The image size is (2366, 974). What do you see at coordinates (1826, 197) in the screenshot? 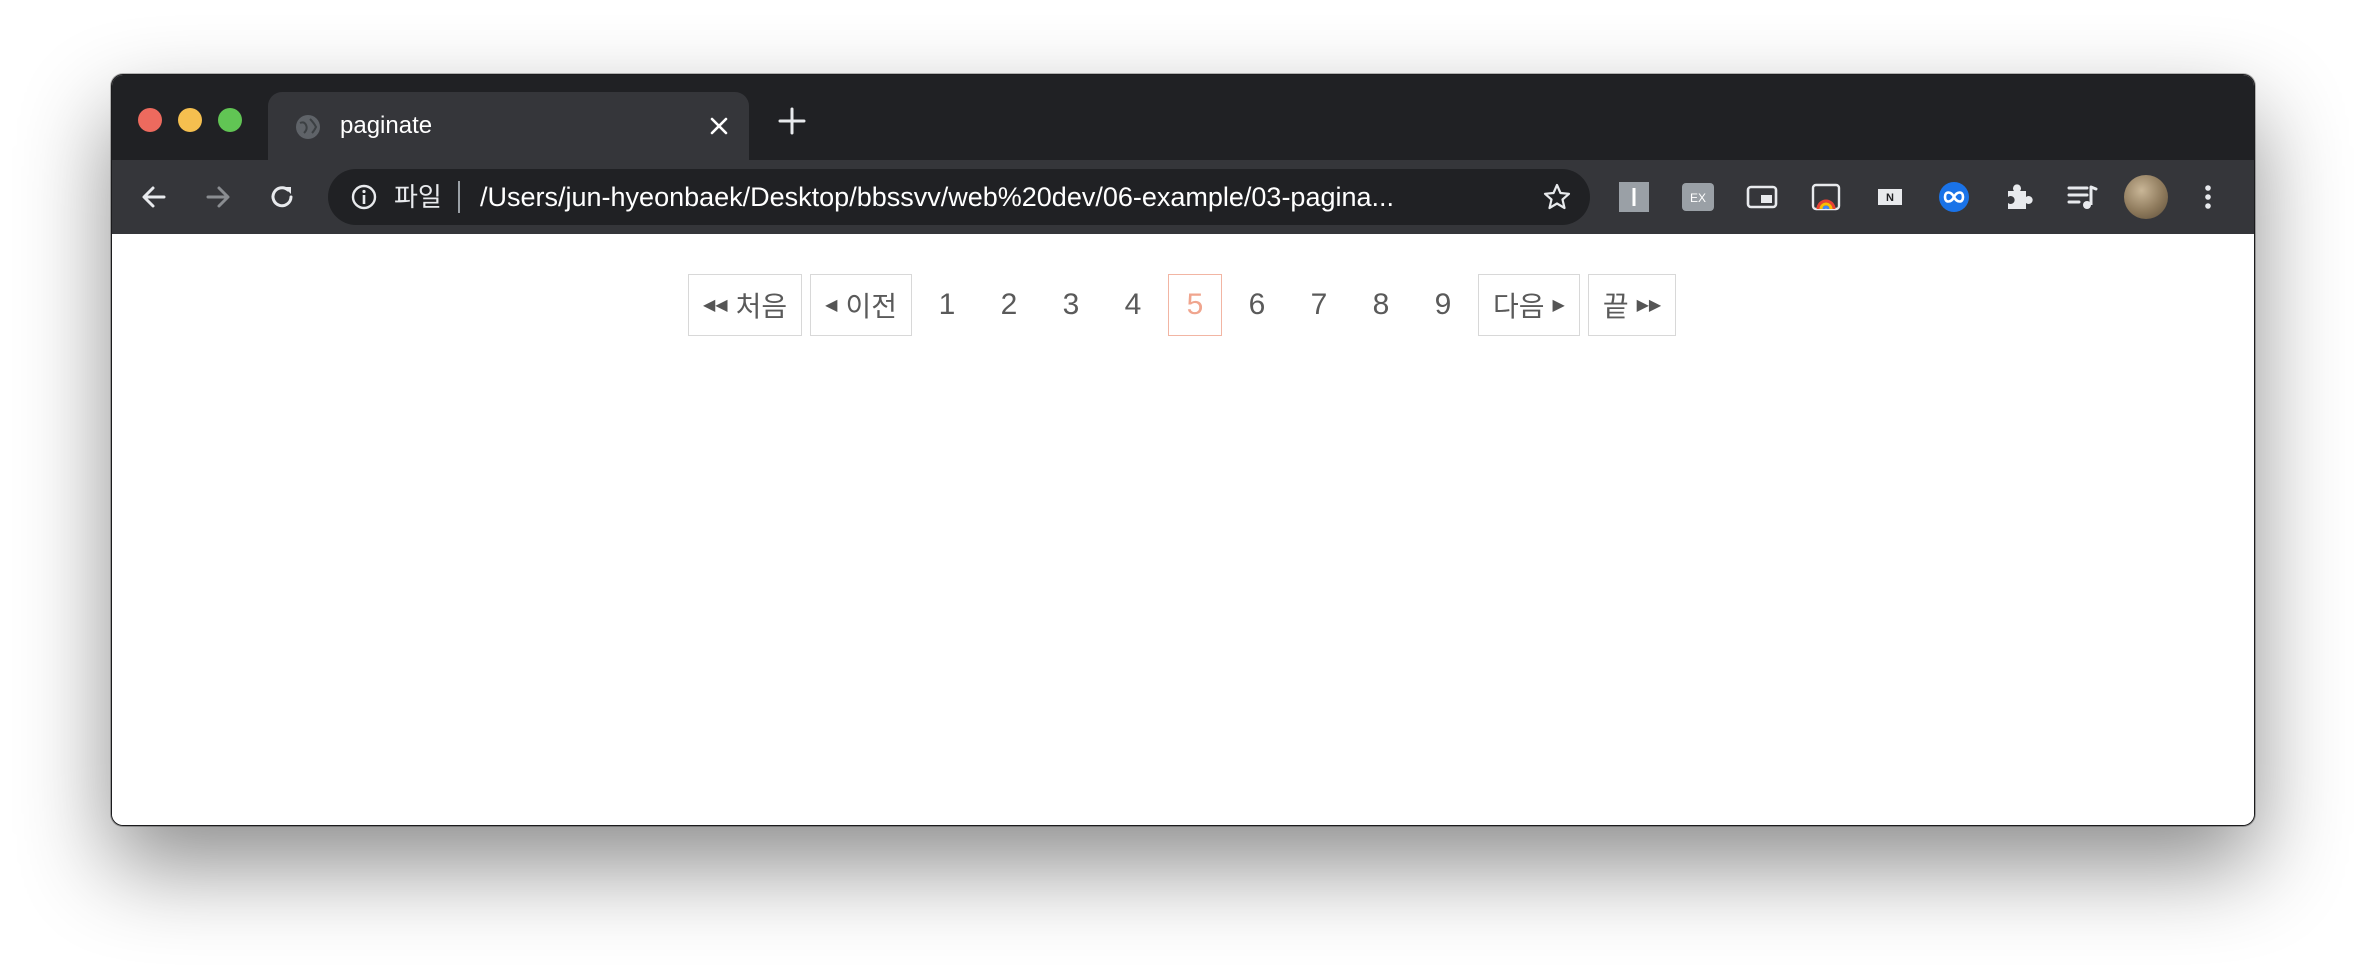
I see `rainbow-extension-icon` at bounding box center [1826, 197].